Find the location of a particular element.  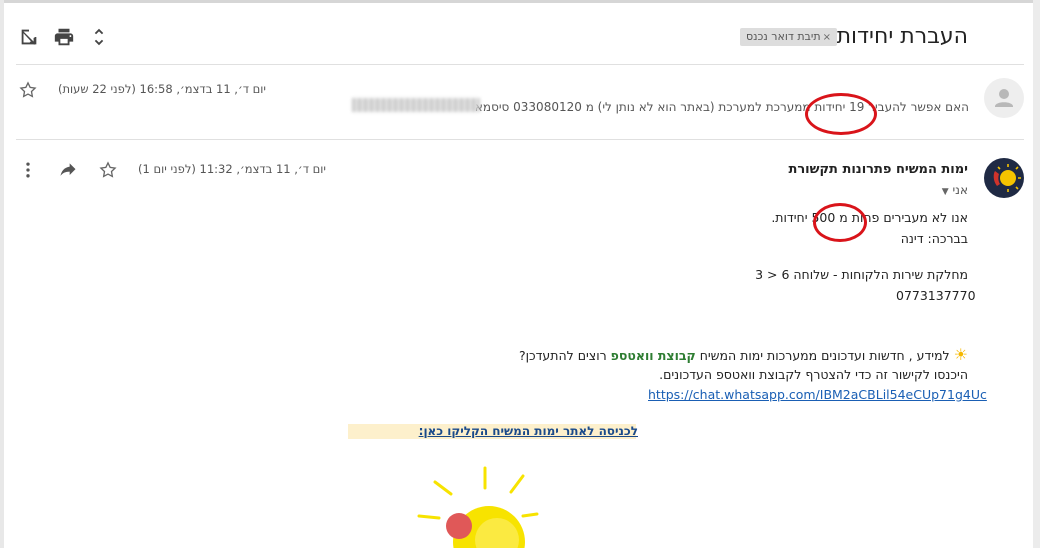

more-options-icon is located at coordinates (28, 170).